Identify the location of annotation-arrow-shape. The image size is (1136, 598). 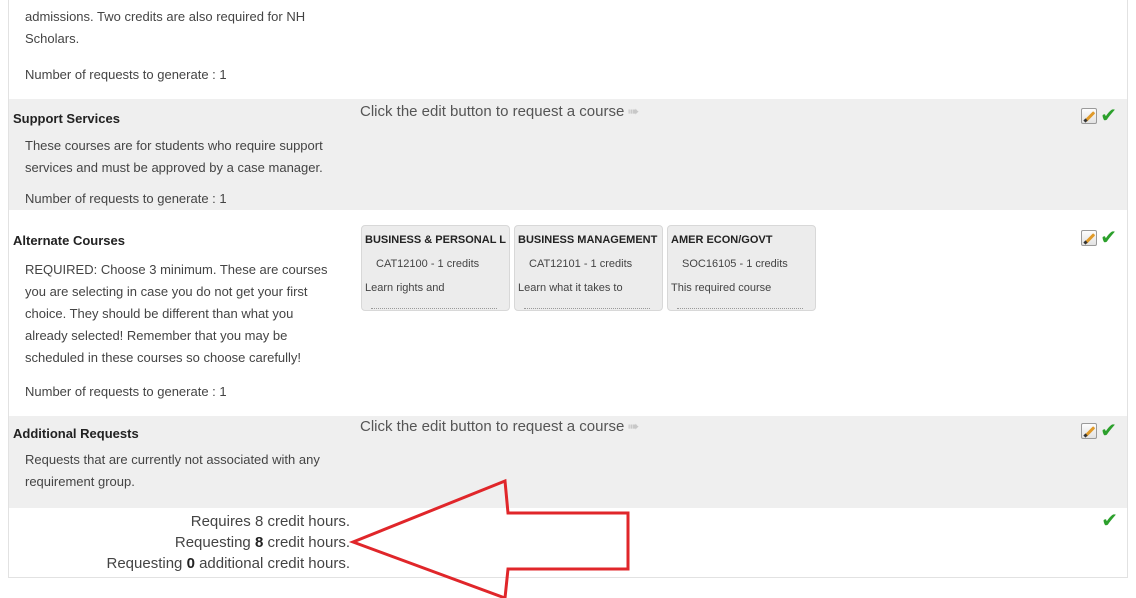
(489, 538).